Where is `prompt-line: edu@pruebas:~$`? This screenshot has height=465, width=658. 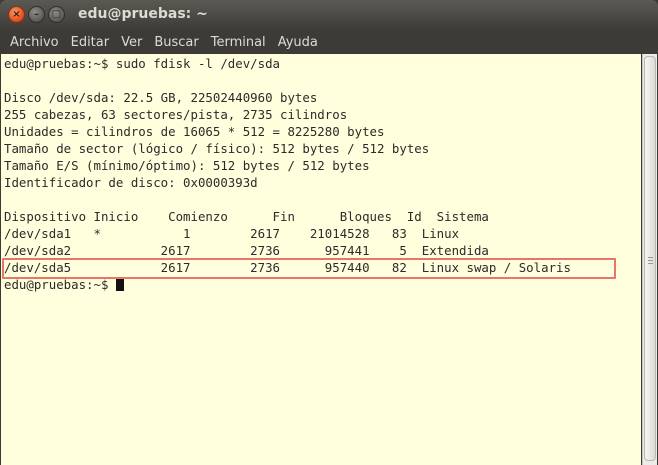
prompt-line: edu@pruebas:~$ is located at coordinates (322, 284).